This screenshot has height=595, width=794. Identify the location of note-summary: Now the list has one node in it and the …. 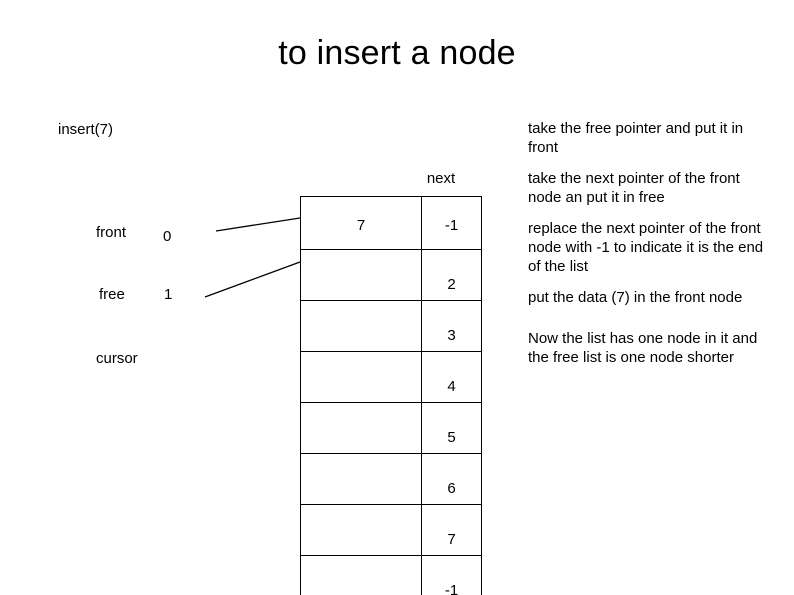
(643, 348).